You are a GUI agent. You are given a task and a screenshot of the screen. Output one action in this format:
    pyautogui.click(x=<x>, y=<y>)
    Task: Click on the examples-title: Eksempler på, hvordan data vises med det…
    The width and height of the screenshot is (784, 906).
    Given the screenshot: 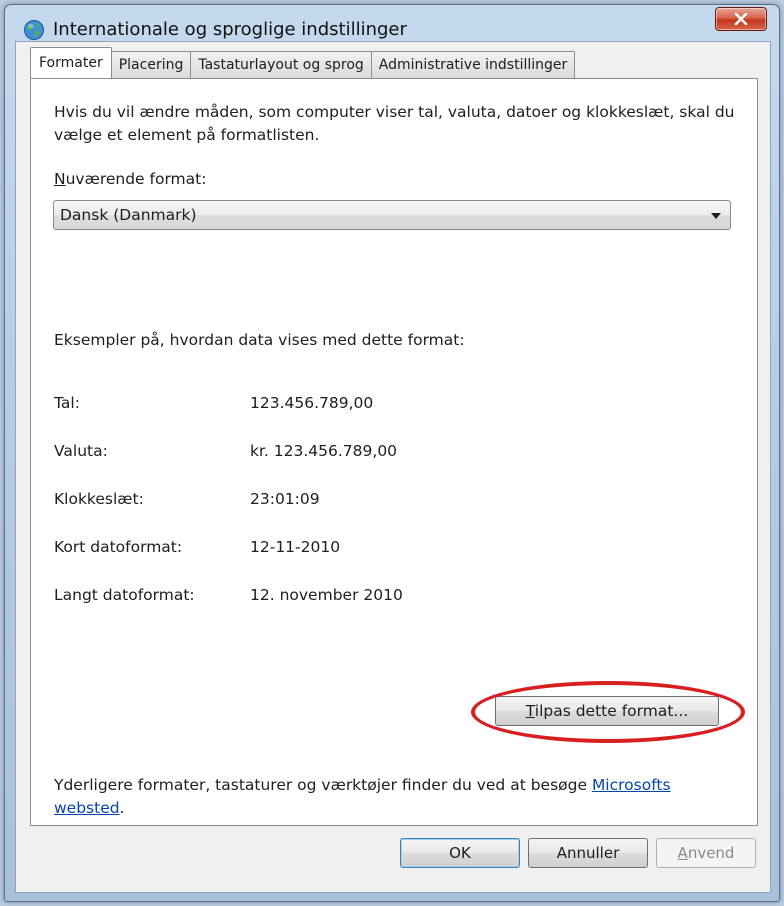 What is the action you would take?
    pyautogui.click(x=259, y=340)
    